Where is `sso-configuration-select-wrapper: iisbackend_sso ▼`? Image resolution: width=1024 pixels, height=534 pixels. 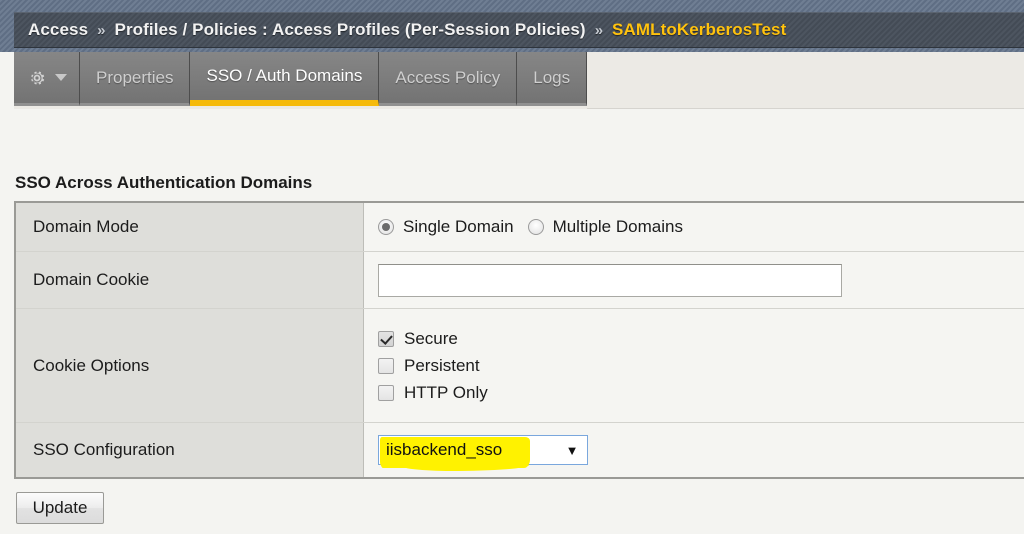 sso-configuration-select-wrapper: iisbackend_sso ▼ is located at coordinates (483, 453).